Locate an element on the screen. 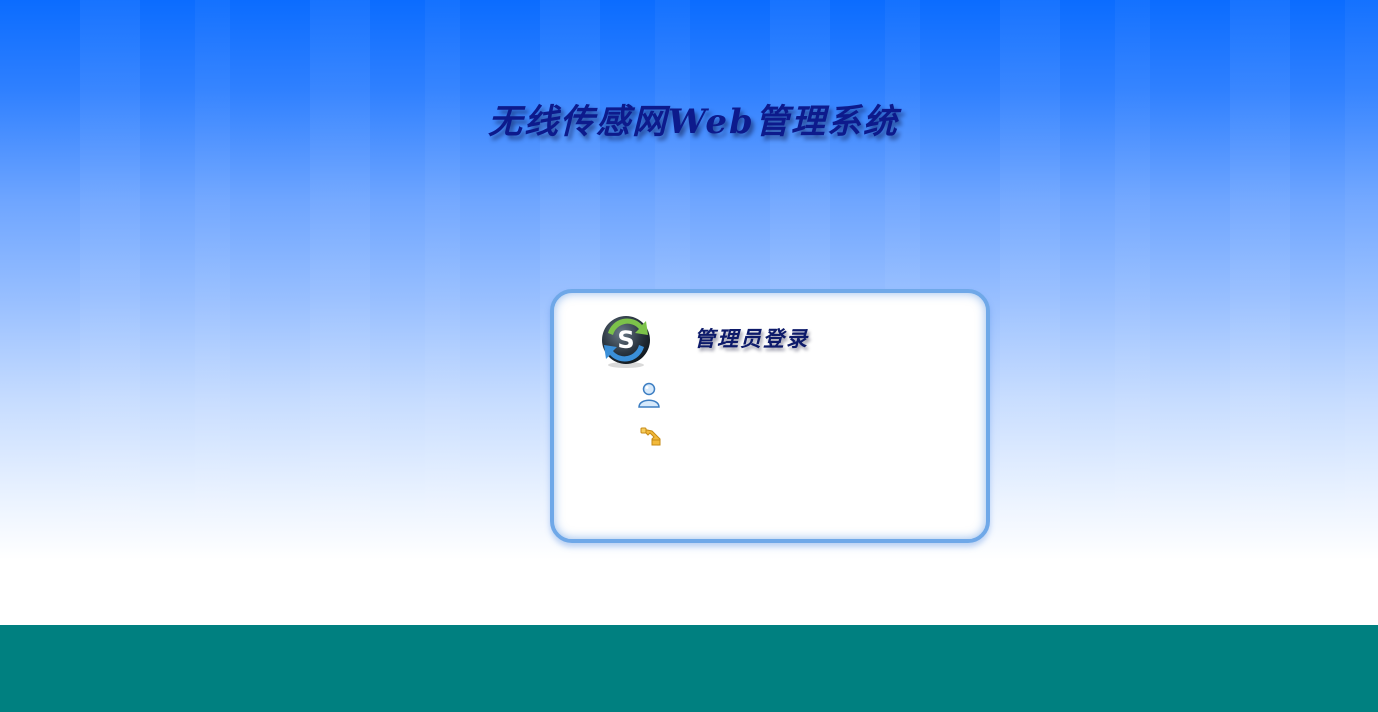 The height and width of the screenshot is (712, 1378). login-title: 管理员登录 is located at coordinates (751, 338).